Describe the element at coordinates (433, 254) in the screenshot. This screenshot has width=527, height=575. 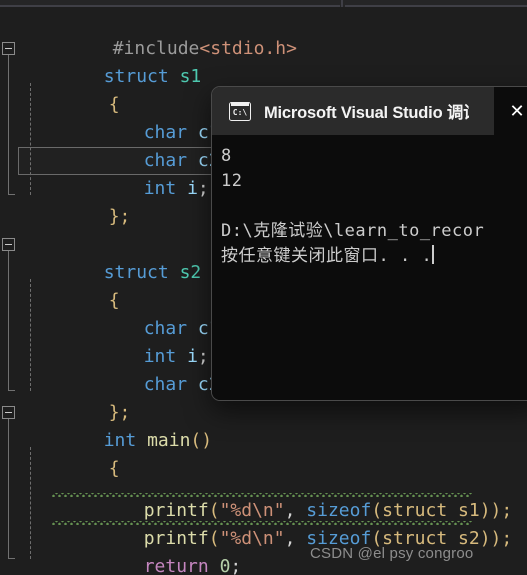
I see `console-caret` at that location.